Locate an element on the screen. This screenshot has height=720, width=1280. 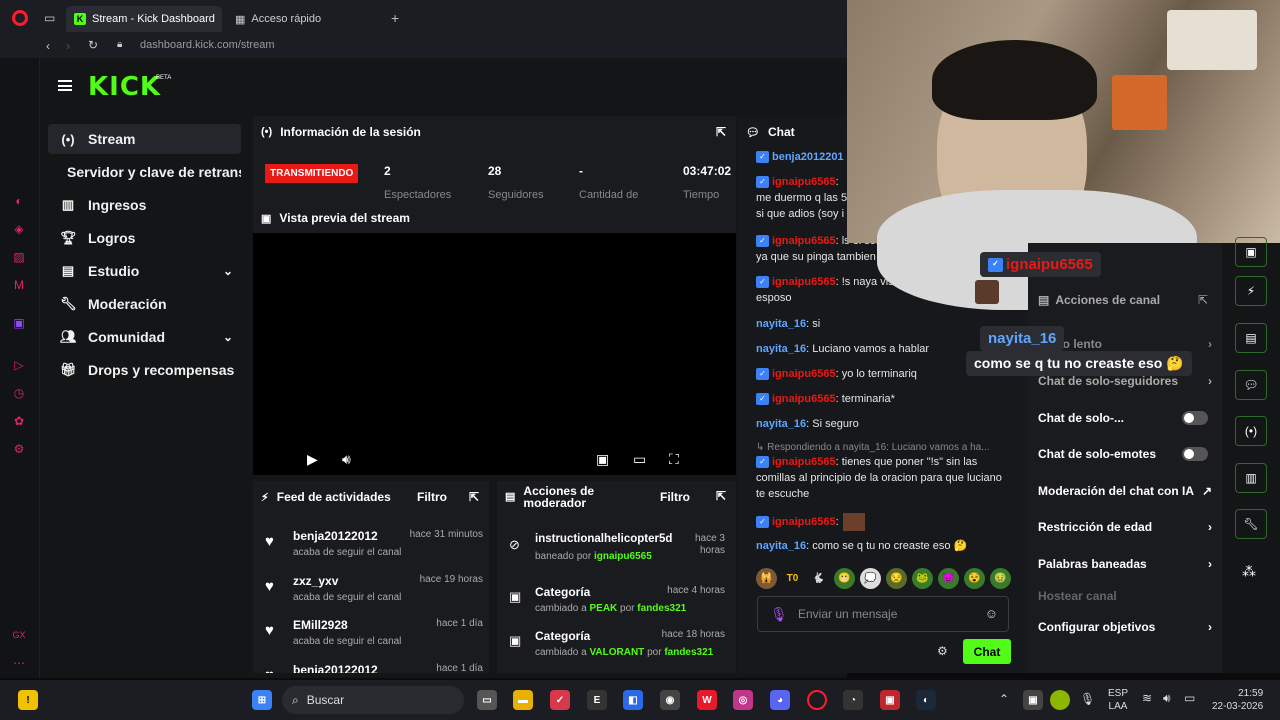
app-icon: ▣ is located at coordinates (890, 700).